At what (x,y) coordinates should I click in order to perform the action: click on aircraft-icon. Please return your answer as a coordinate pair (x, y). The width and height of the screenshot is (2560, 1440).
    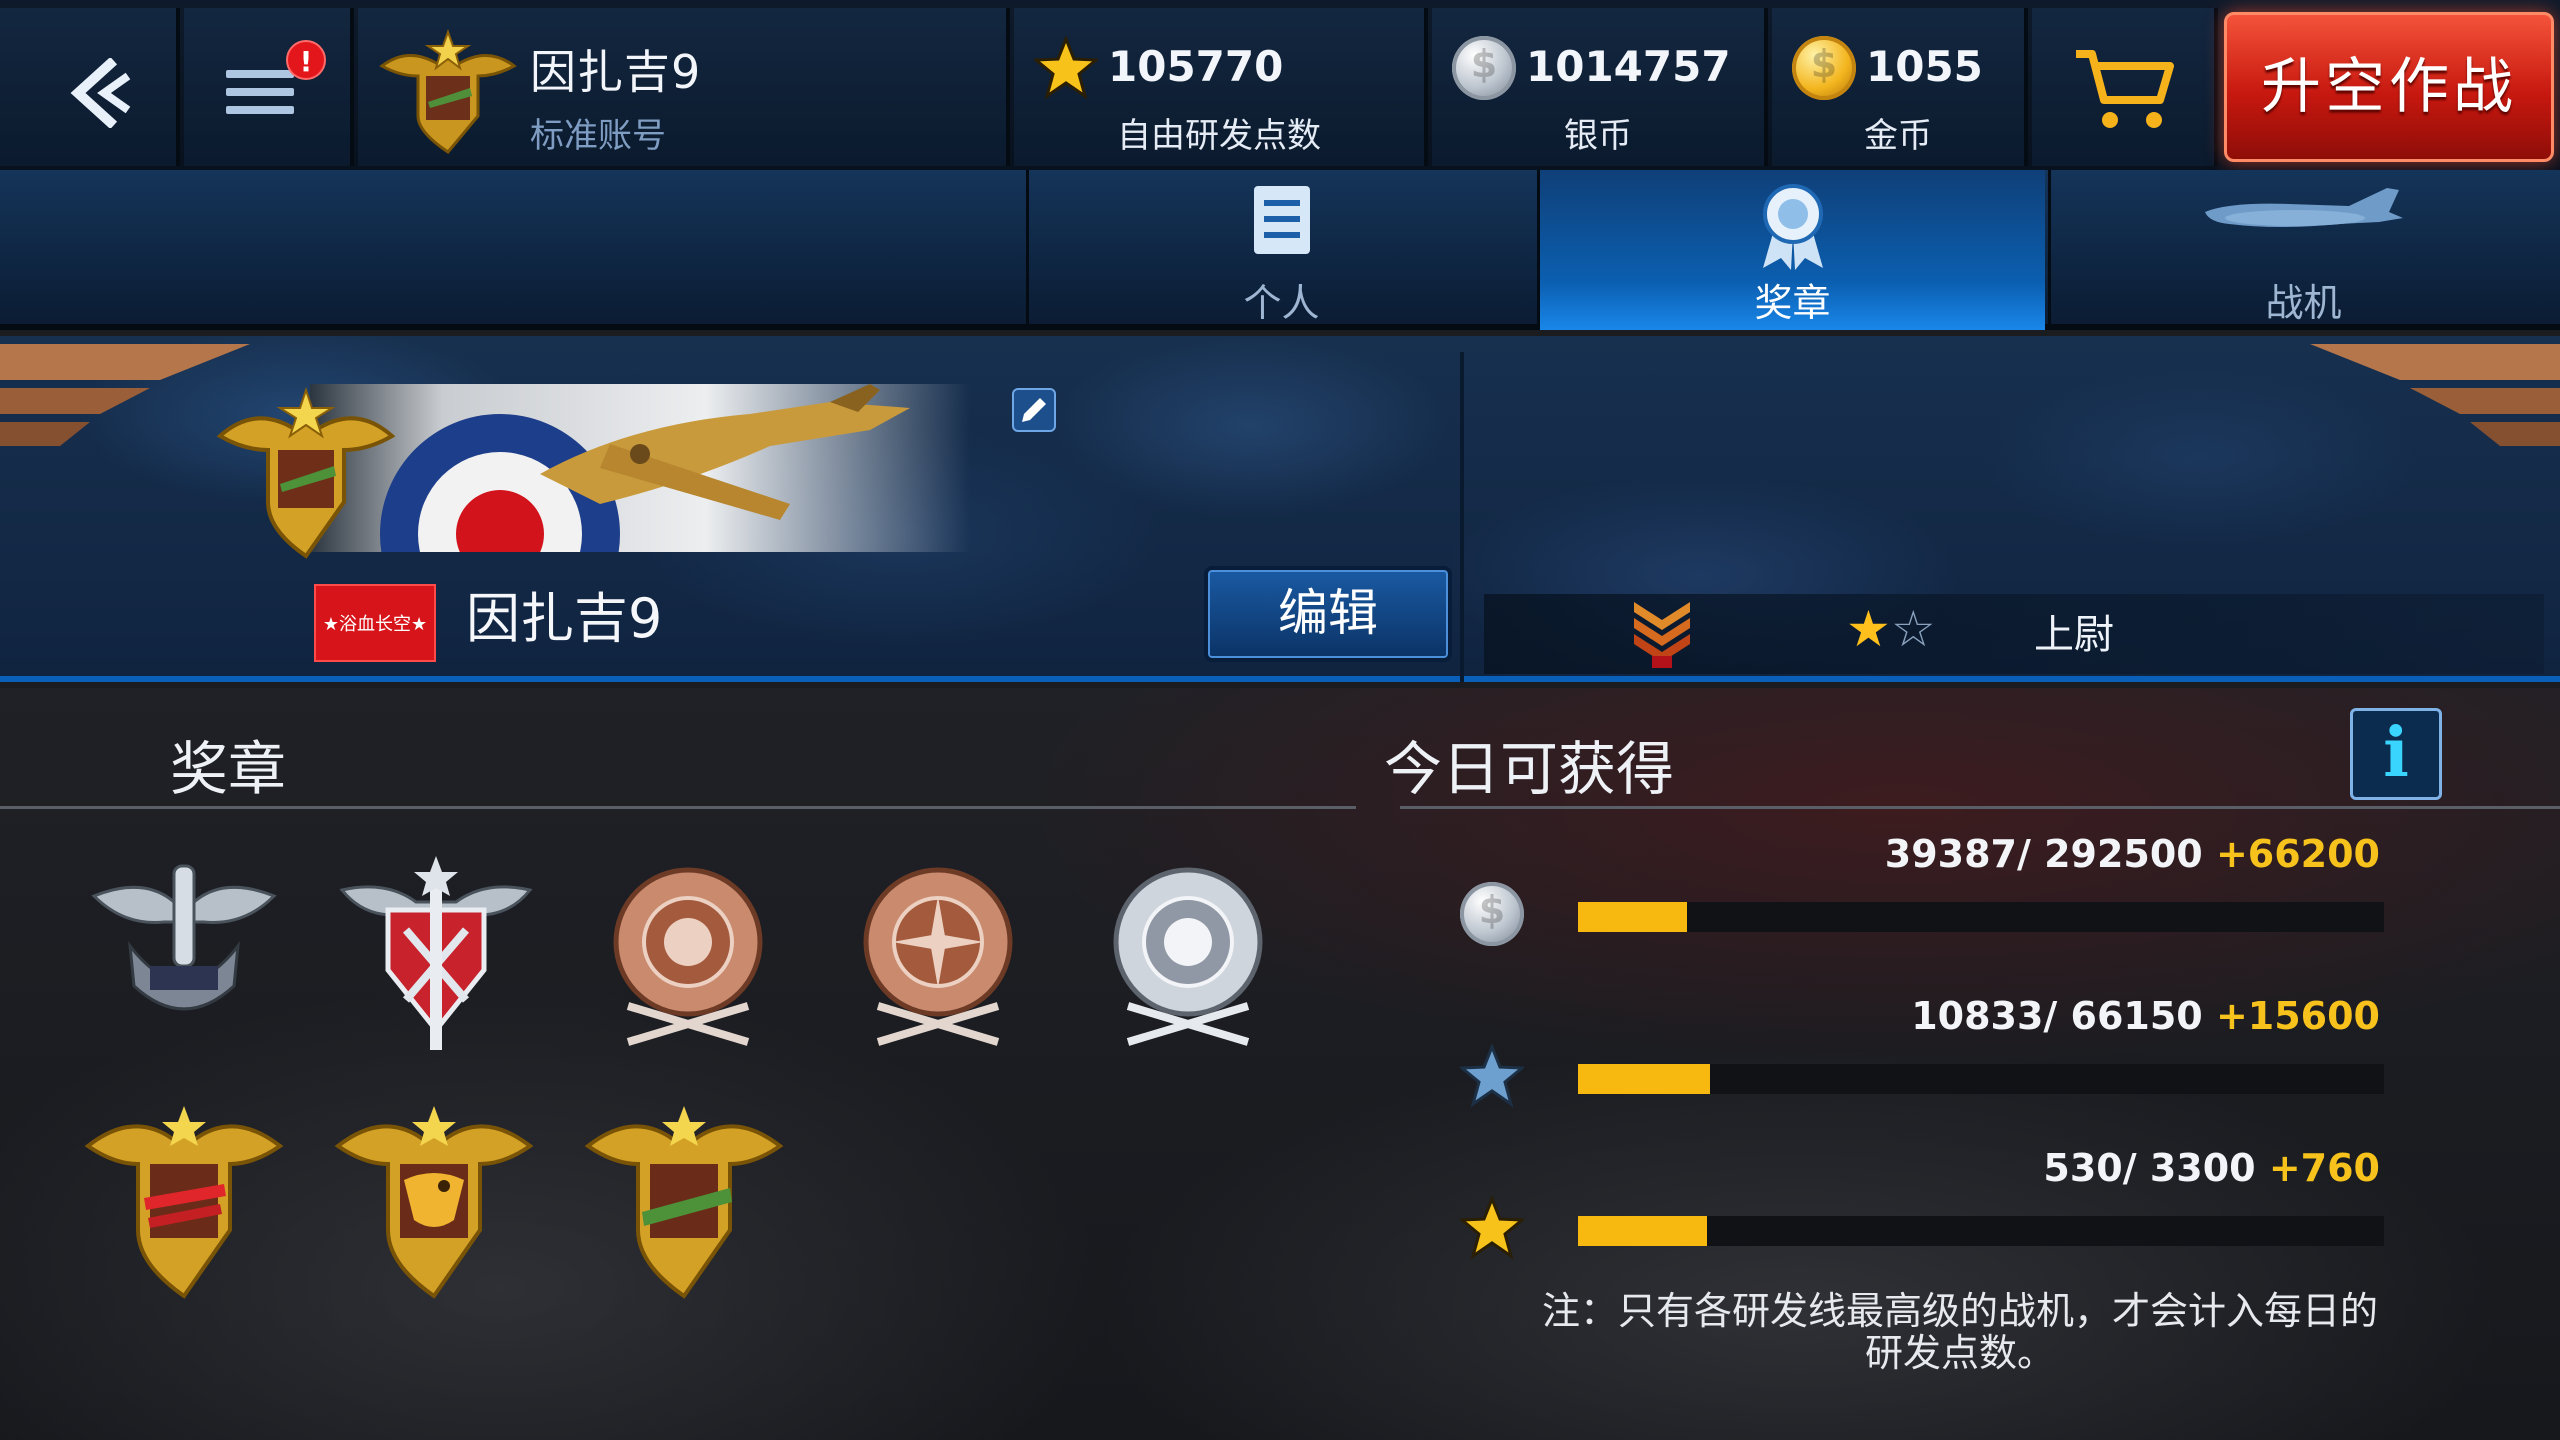
    Looking at the image, I should click on (2303, 207).